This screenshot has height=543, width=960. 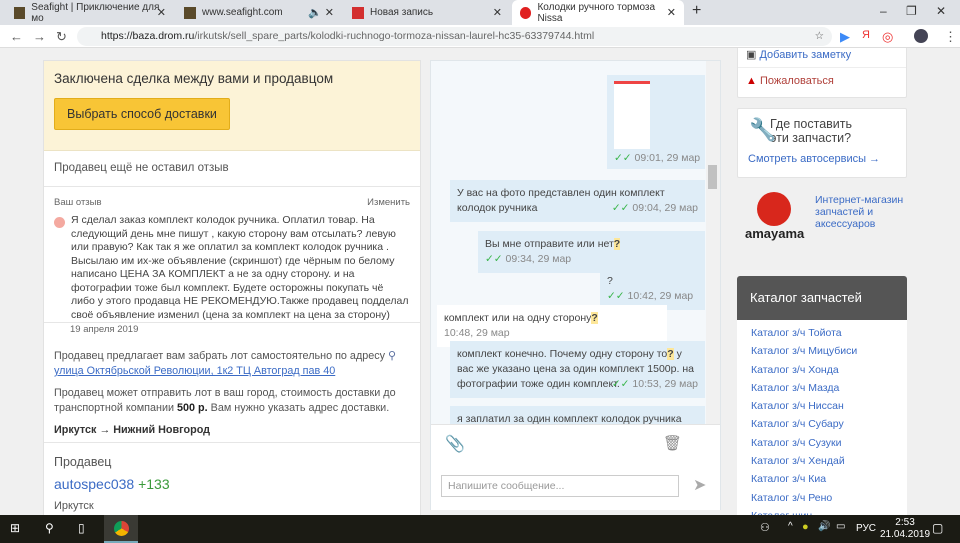 I want to click on trash-icon: 🗑, so click(x=672, y=443).